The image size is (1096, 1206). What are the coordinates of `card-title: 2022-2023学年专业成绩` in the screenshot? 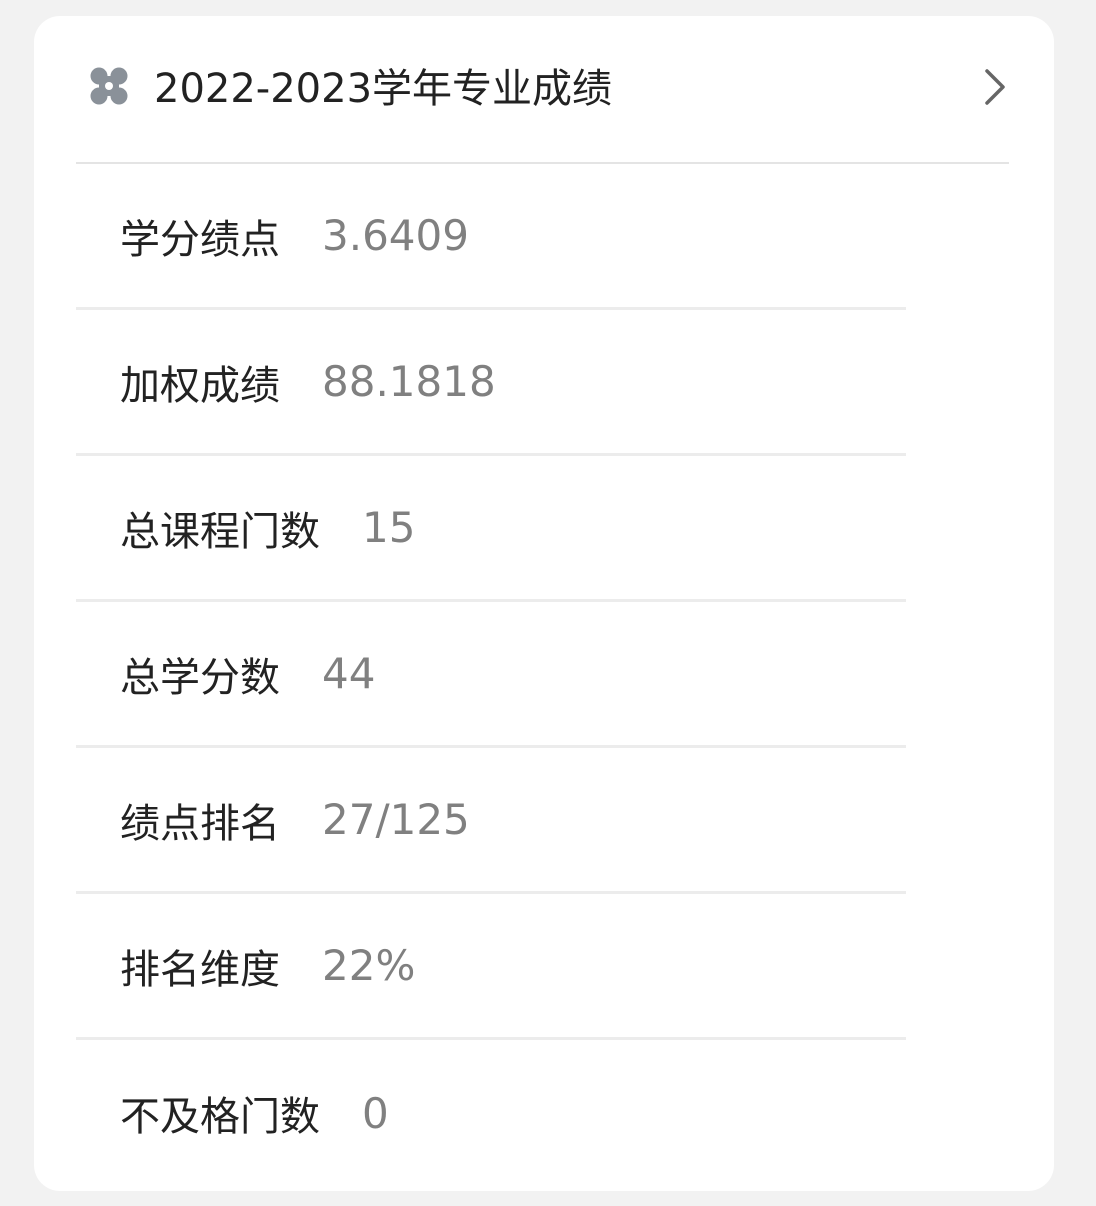 It's located at (383, 89).